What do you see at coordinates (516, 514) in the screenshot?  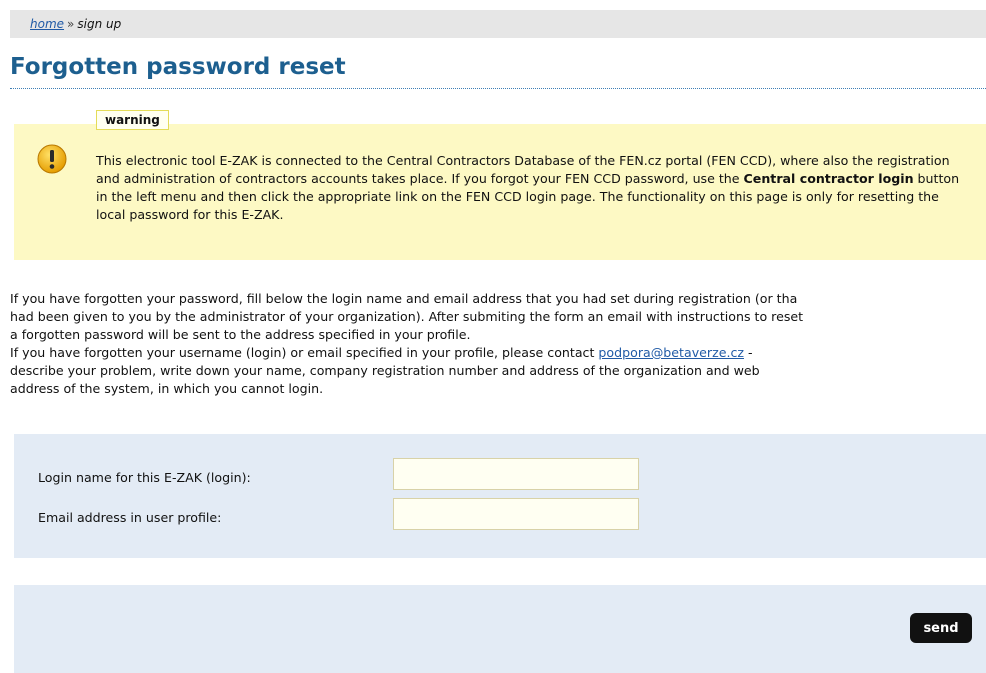 I see `email-address-input` at bounding box center [516, 514].